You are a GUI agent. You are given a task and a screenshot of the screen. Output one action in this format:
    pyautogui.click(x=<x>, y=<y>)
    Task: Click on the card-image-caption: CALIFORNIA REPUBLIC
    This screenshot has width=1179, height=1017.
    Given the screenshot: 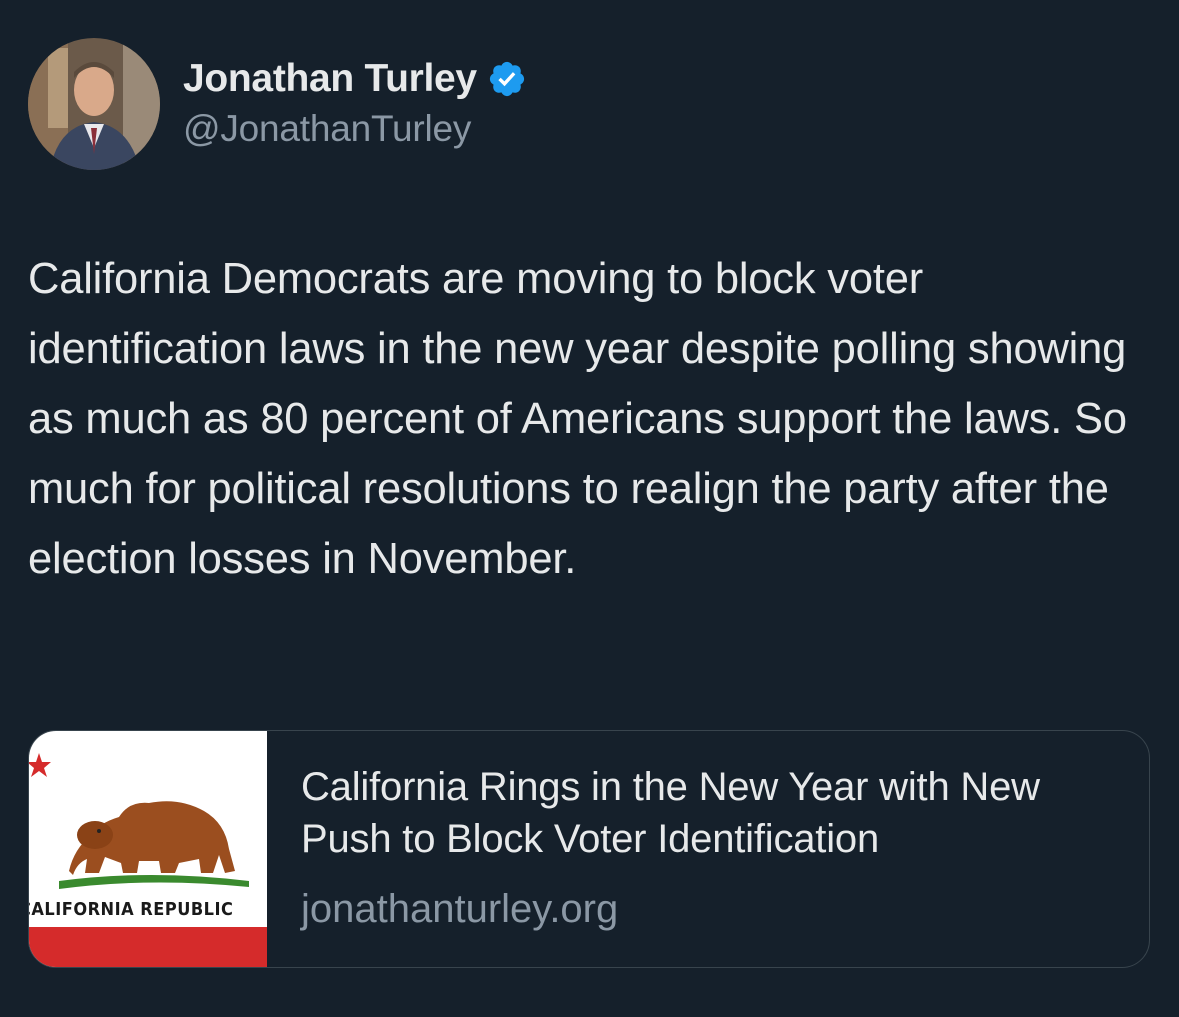 What is the action you would take?
    pyautogui.click(x=131, y=909)
    